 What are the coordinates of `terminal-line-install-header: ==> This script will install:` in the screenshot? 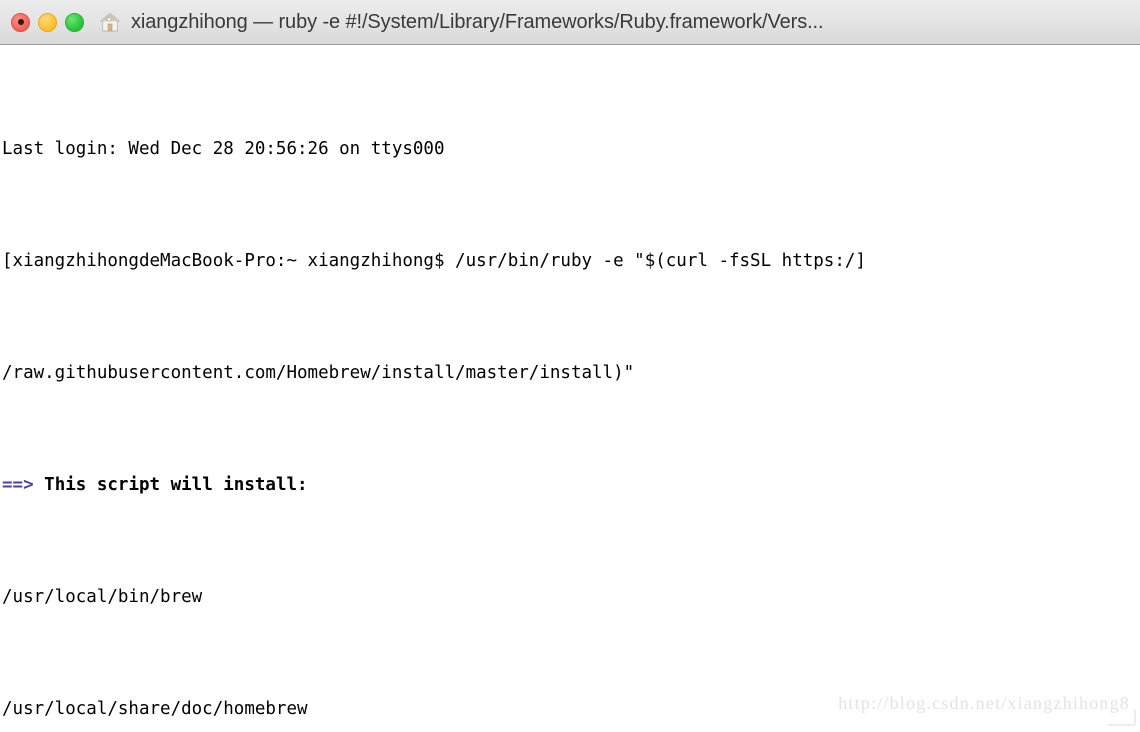 It's located at (571, 485).